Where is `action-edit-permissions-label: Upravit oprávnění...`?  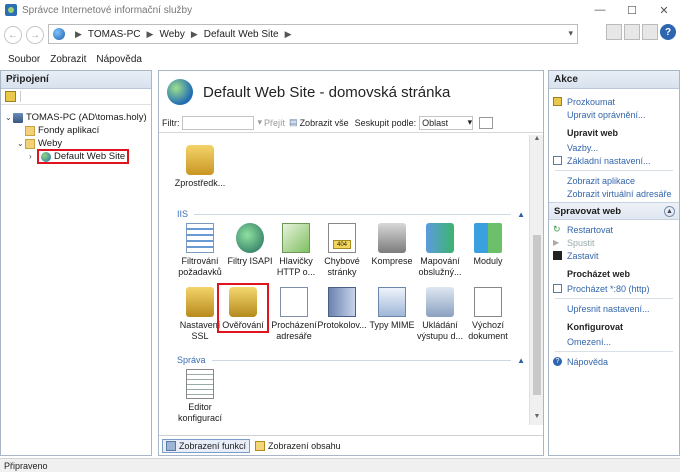 action-edit-permissions-label: Upravit oprávnění... is located at coordinates (606, 114).